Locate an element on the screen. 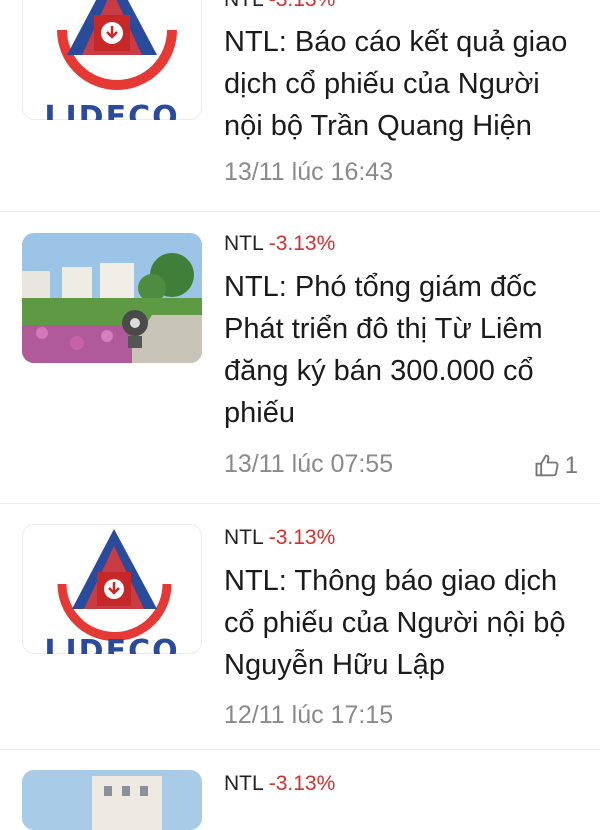 This screenshot has width=600, height=830. news-item: NTL -3.13% is located at coordinates (300, 790).